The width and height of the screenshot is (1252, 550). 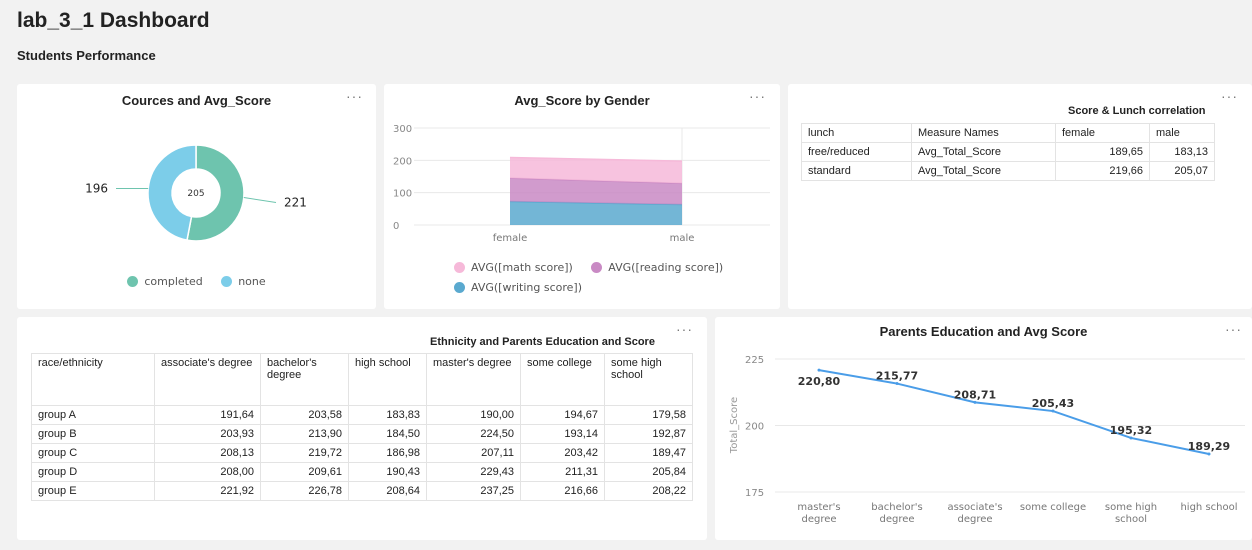 I want to click on table-cell: group A, so click(x=93, y=415).